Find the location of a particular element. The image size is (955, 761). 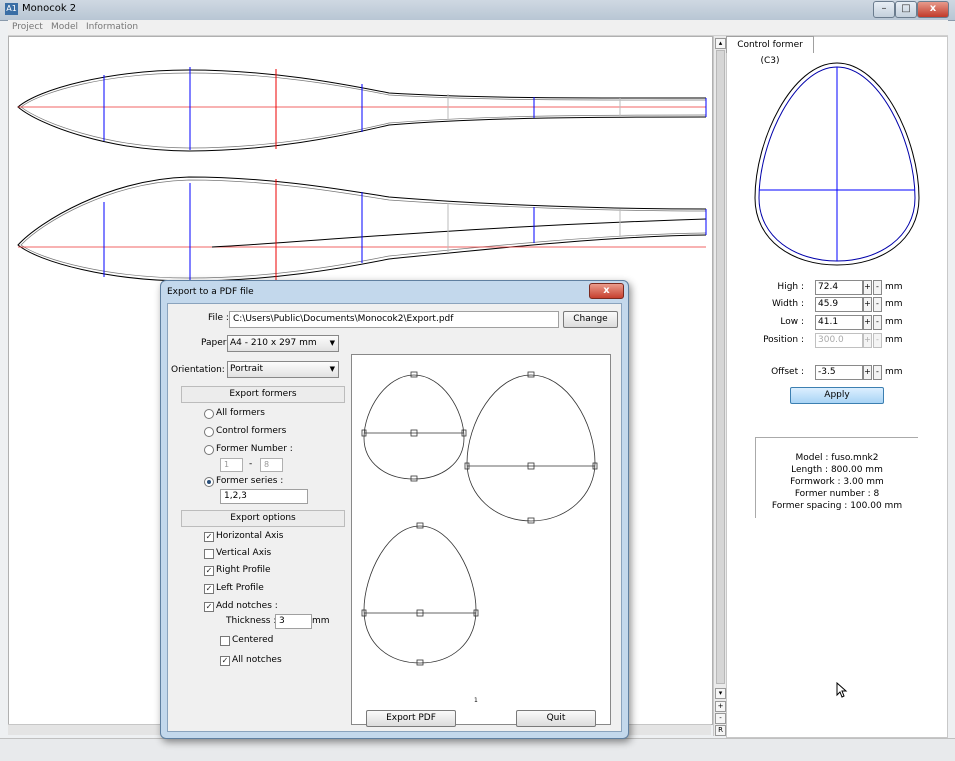

fuselage-side-view is located at coordinates (362, 229).